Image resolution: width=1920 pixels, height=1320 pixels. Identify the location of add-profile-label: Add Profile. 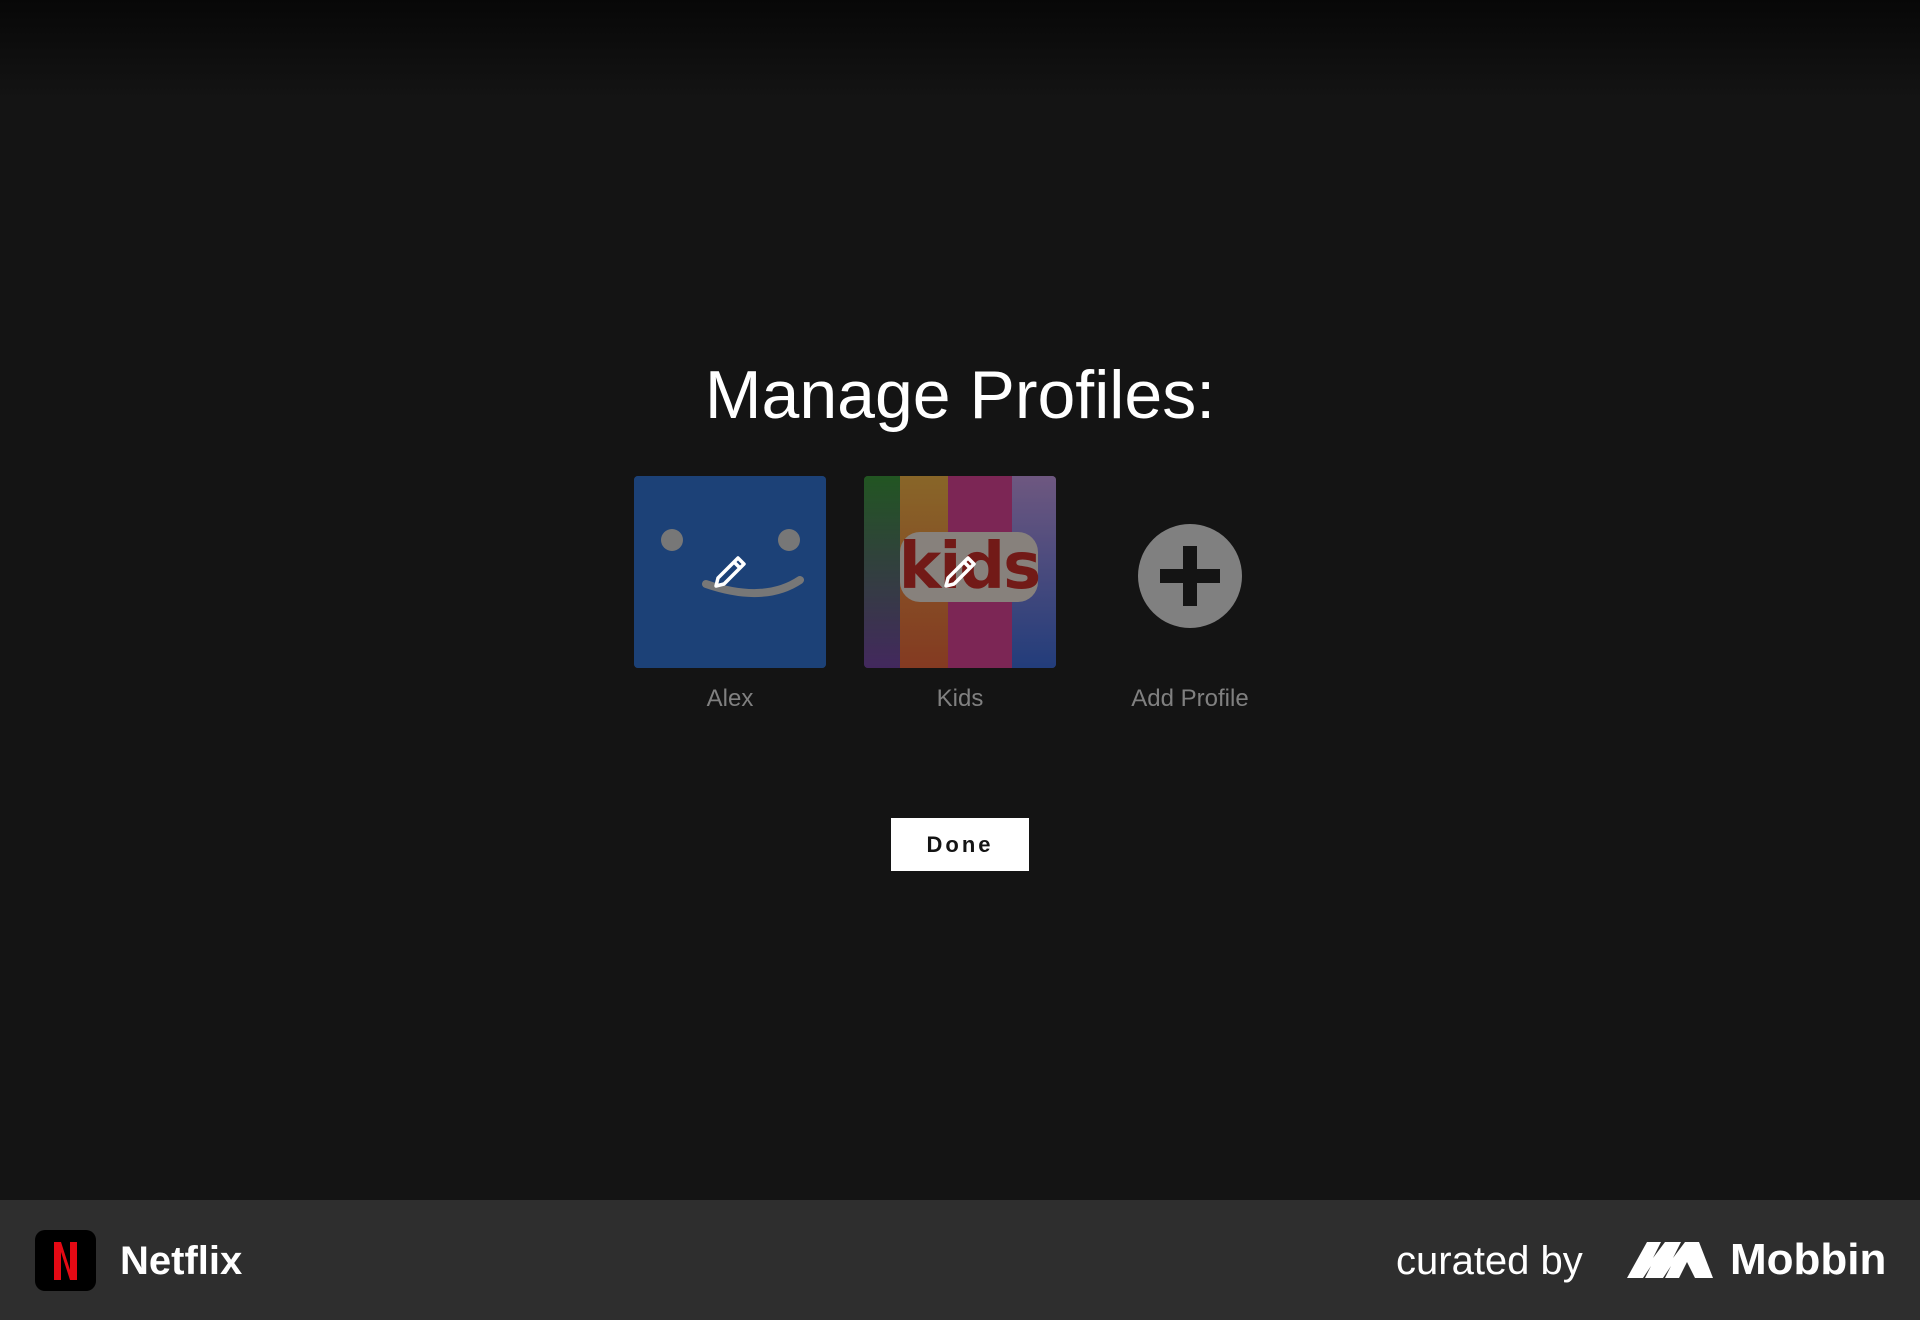
(1190, 698).